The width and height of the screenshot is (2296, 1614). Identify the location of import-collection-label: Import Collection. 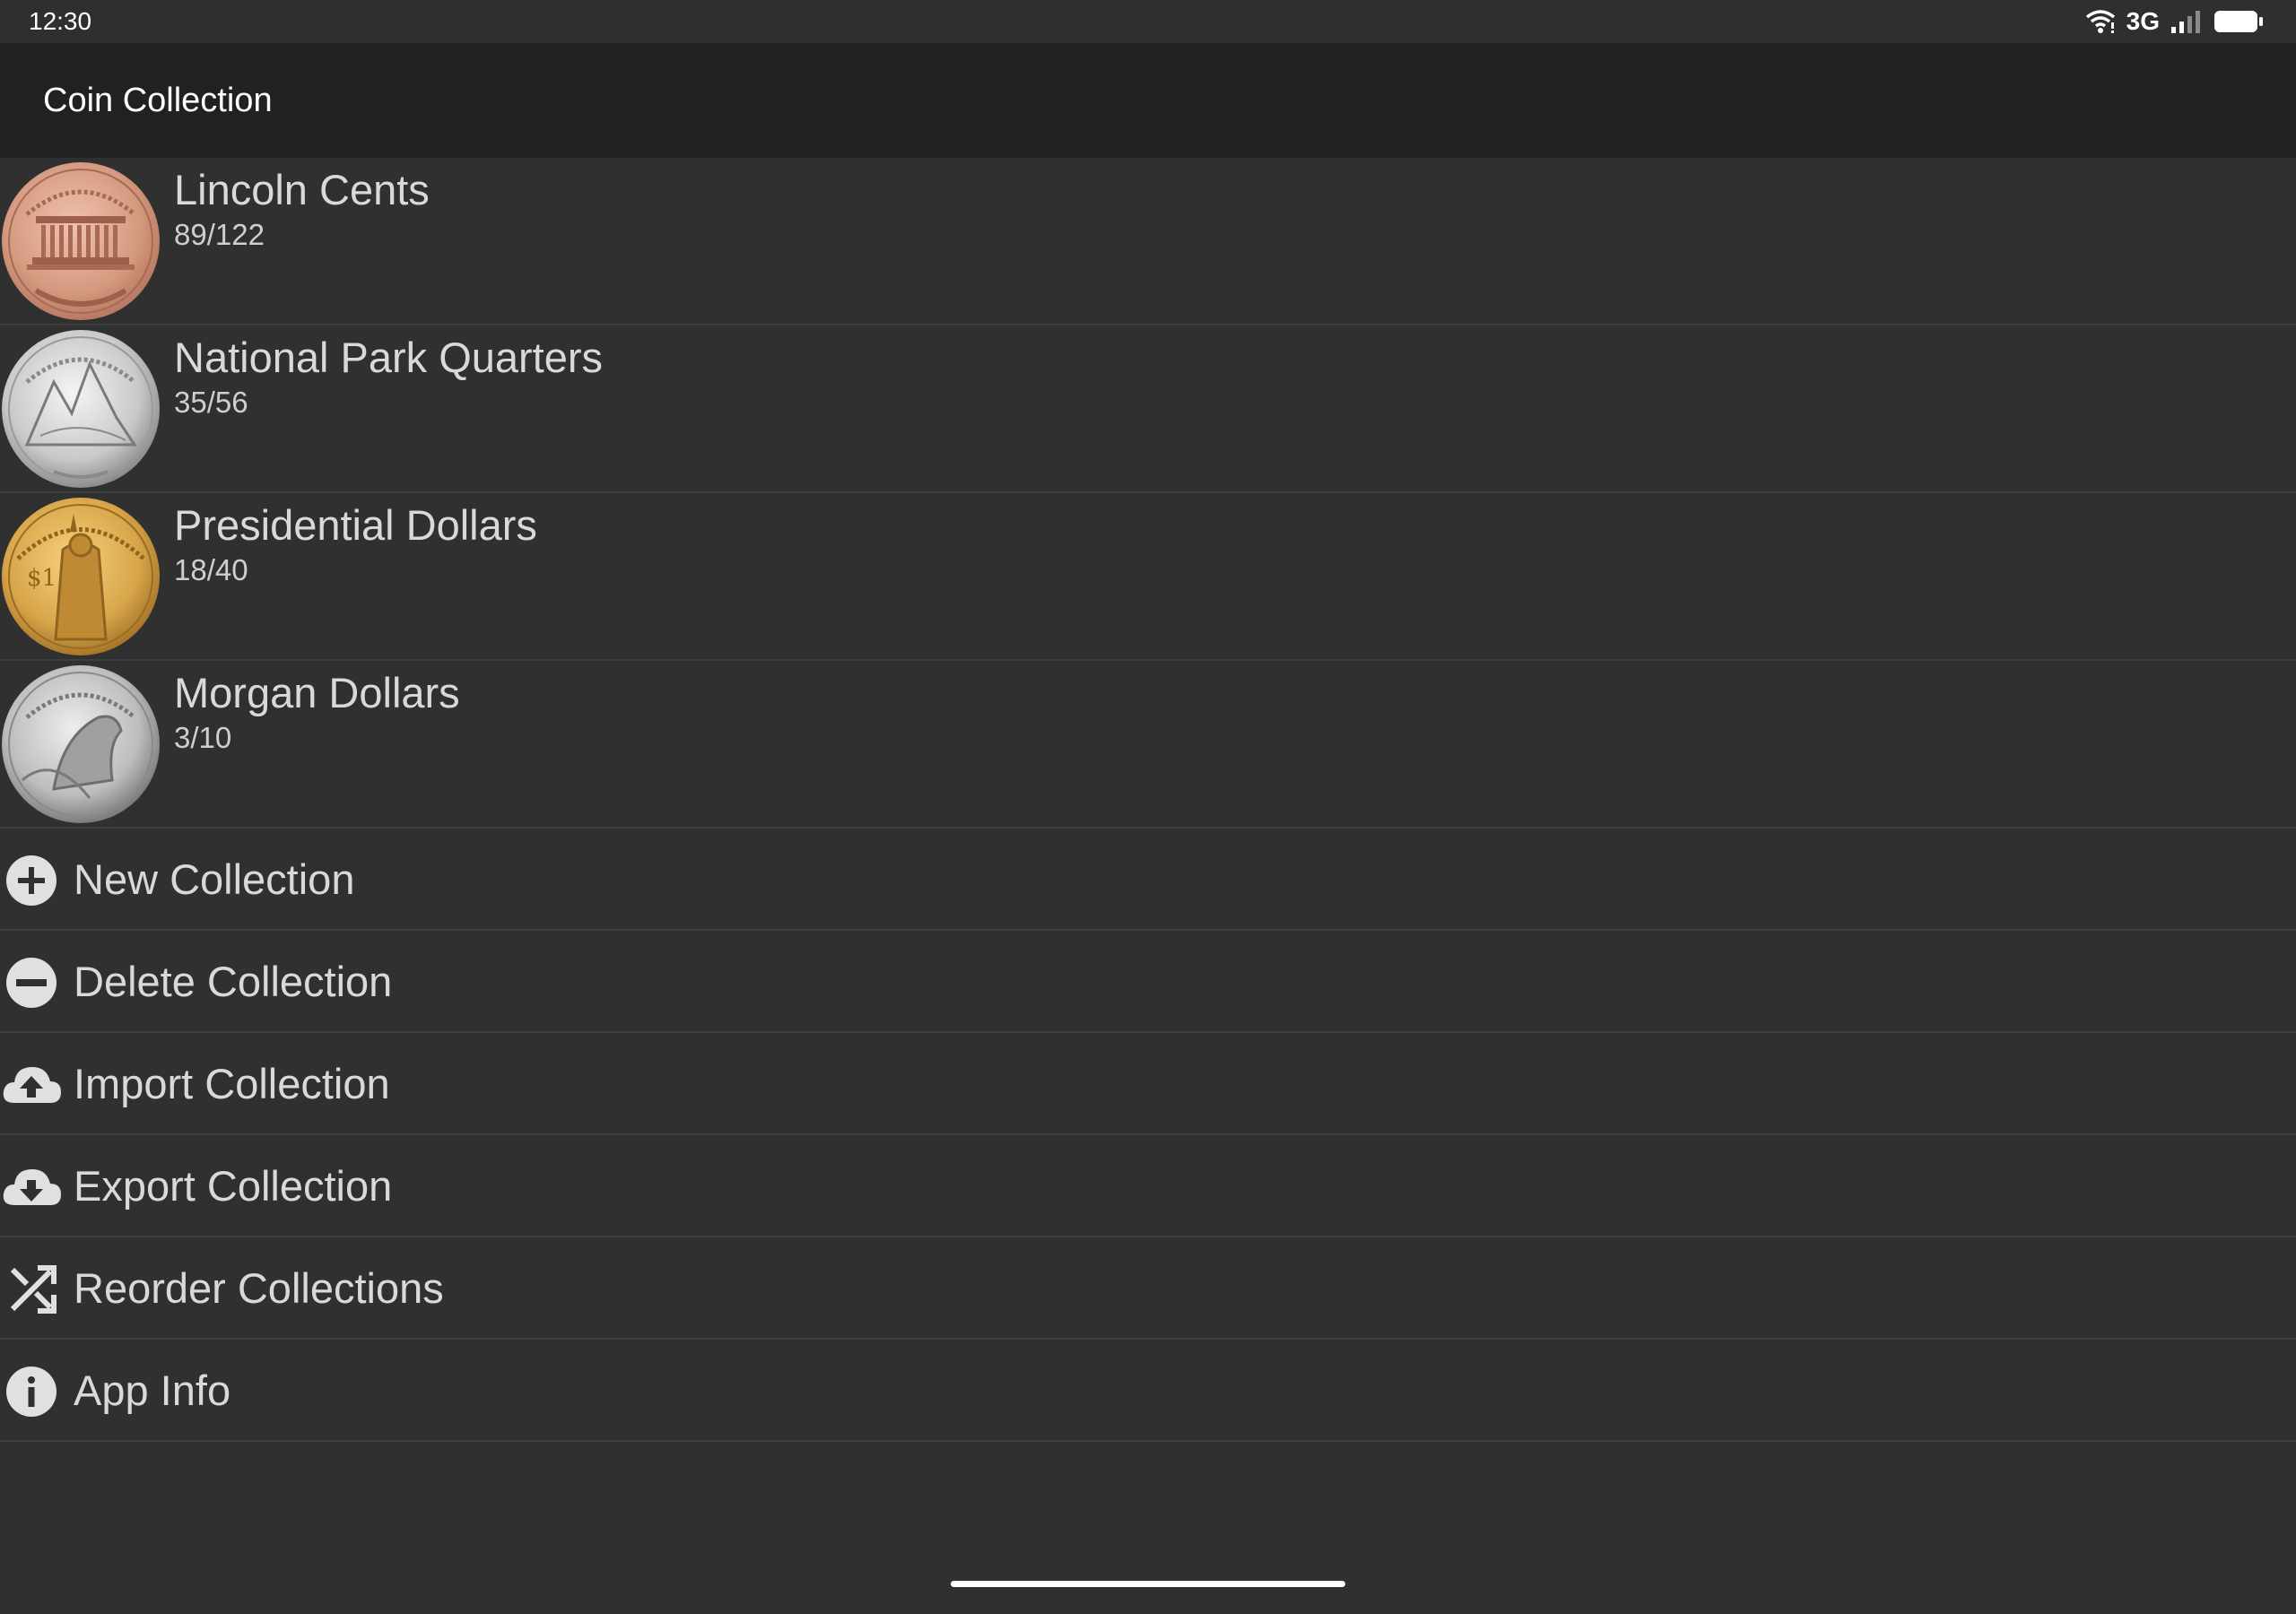
(232, 1083).